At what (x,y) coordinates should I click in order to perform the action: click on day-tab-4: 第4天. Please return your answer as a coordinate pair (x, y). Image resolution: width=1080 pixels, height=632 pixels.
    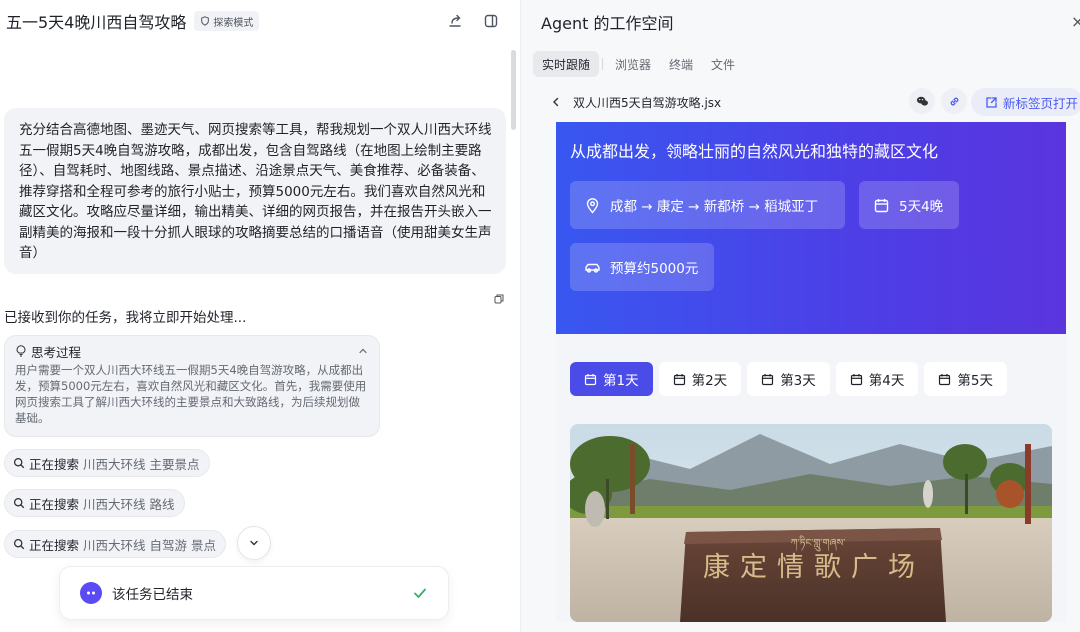
    Looking at the image, I should click on (877, 379).